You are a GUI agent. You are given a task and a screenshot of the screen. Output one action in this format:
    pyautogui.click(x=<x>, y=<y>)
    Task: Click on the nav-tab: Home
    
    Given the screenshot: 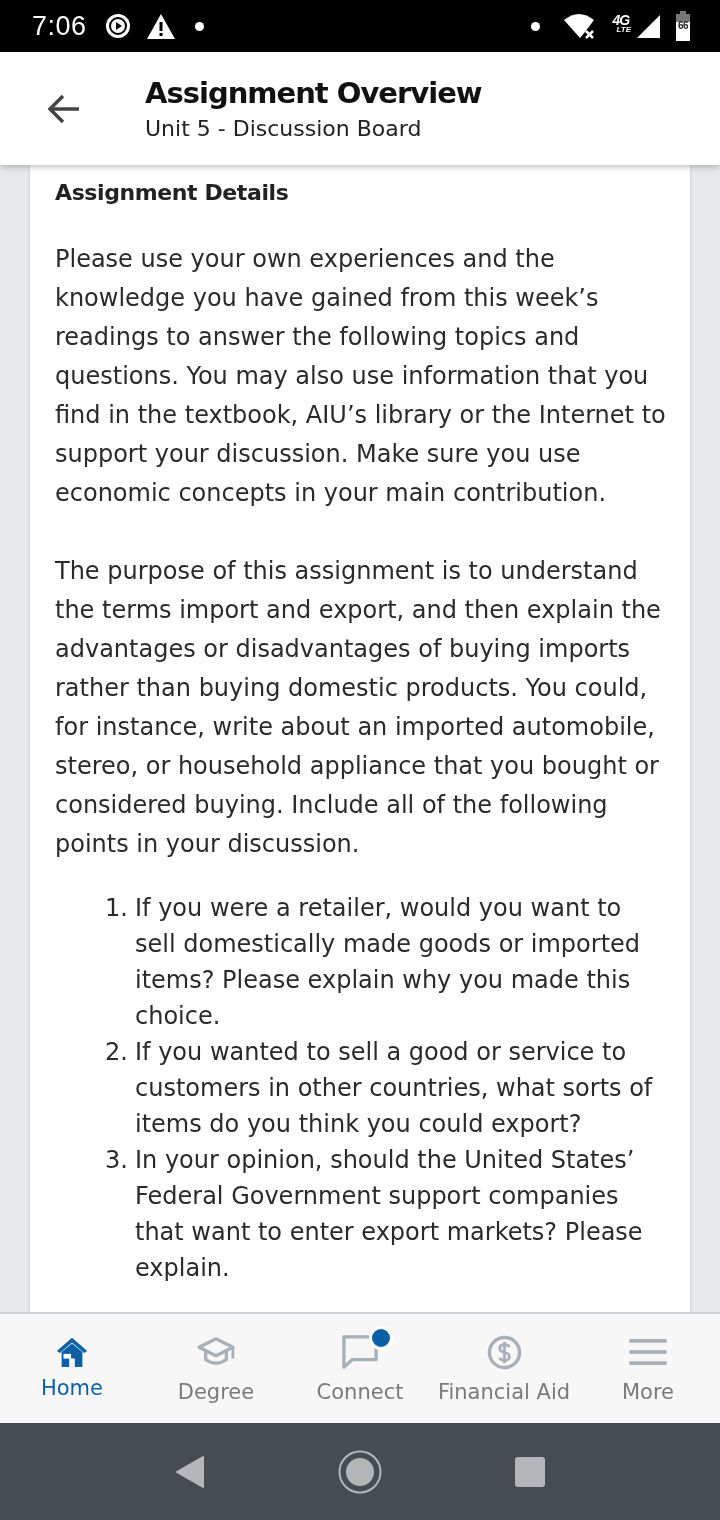 What is the action you would take?
    pyautogui.click(x=72, y=1368)
    